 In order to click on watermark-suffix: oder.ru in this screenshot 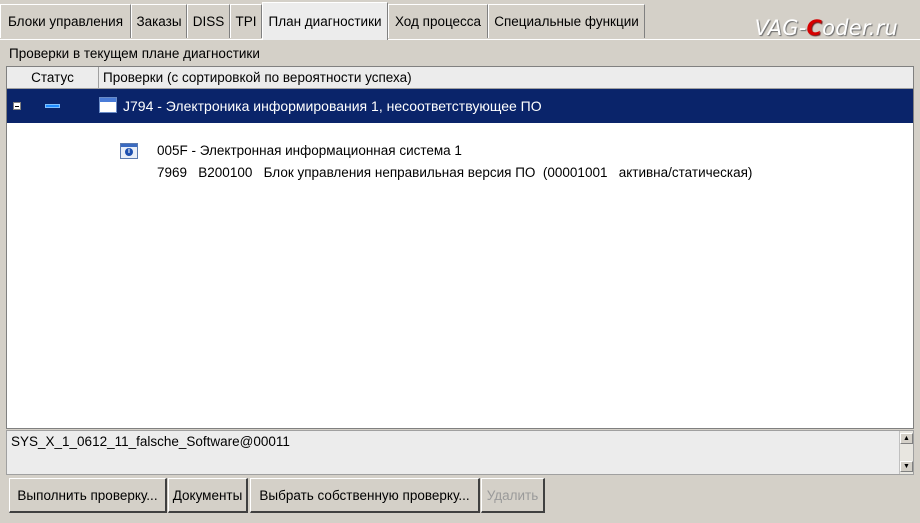, I will do `click(860, 28)`.